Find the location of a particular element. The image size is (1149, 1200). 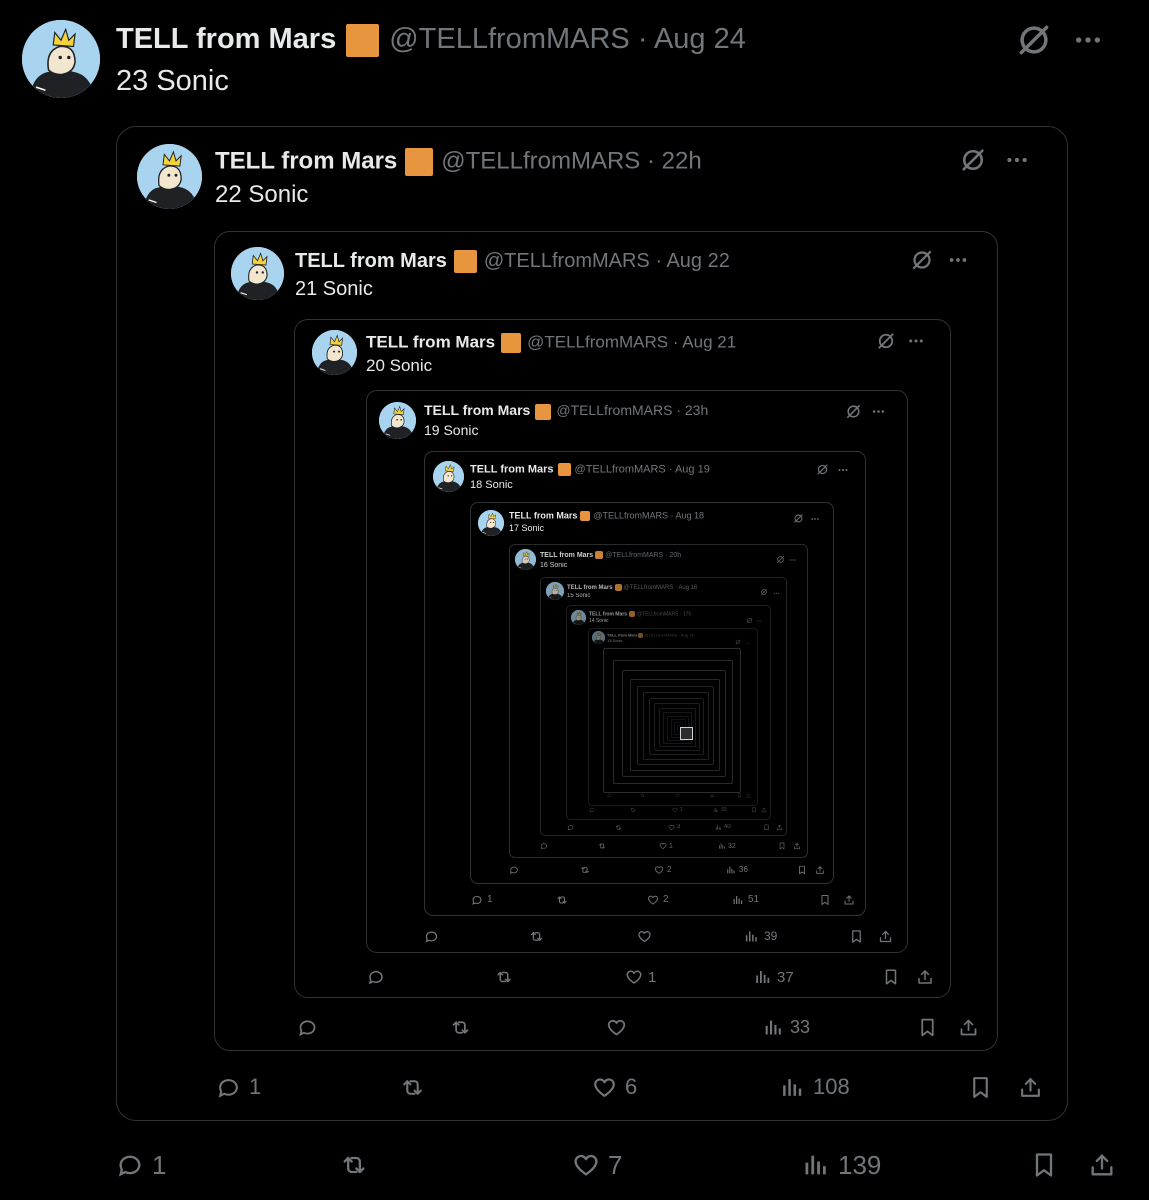

views-button: 36 is located at coordinates (737, 870).